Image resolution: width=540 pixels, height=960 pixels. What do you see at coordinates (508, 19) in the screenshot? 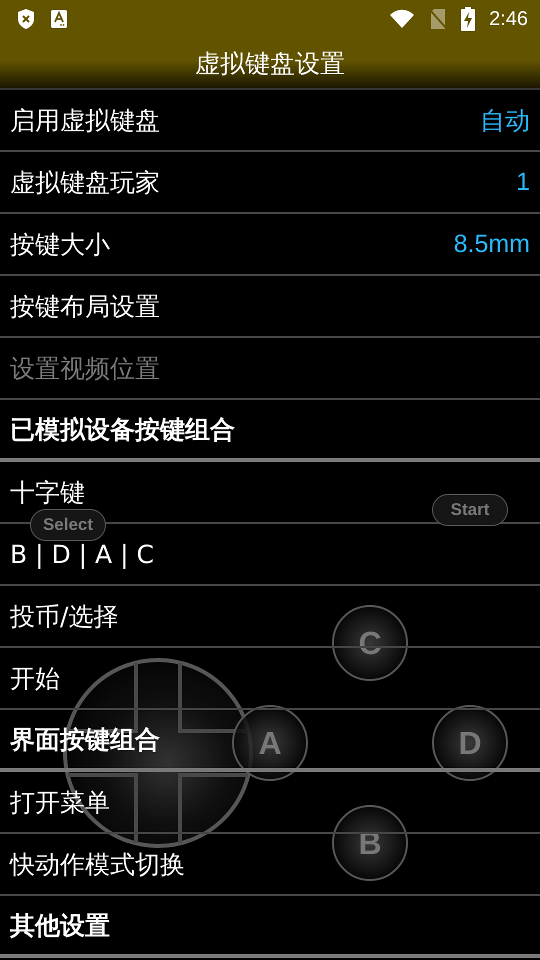
I see `clock-time: 2:46` at bounding box center [508, 19].